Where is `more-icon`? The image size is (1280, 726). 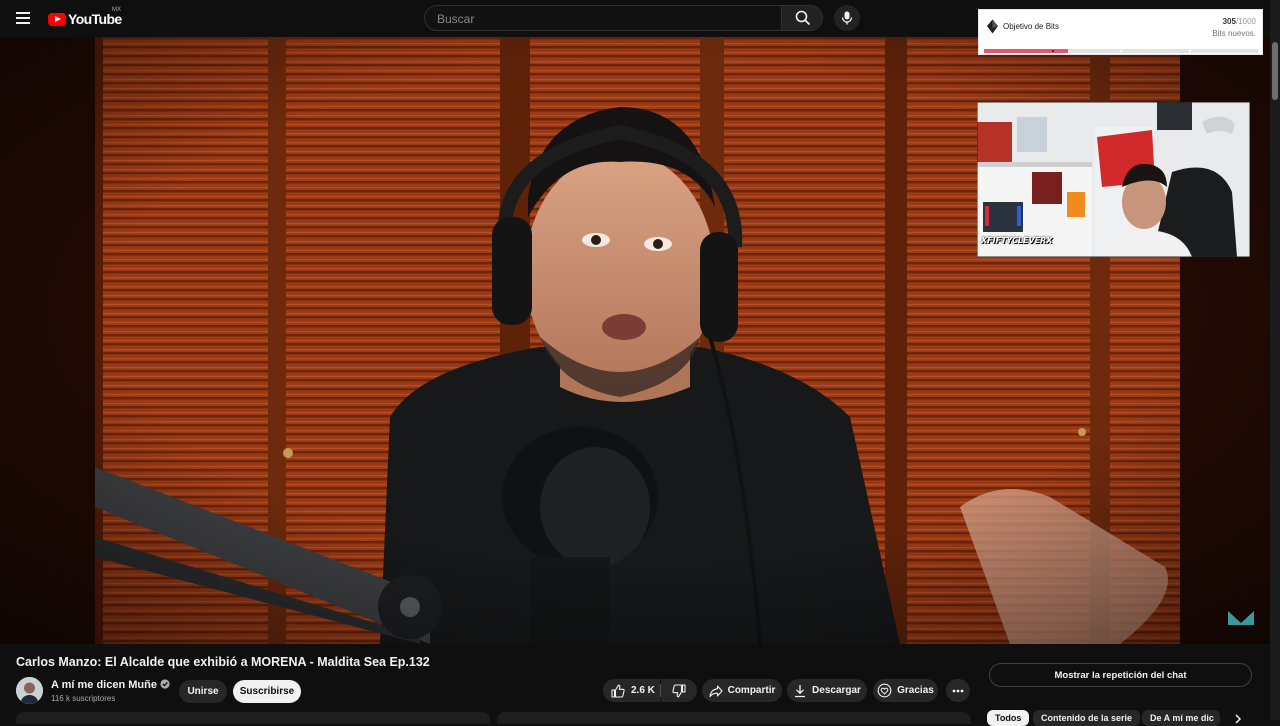 more-icon is located at coordinates (958, 690).